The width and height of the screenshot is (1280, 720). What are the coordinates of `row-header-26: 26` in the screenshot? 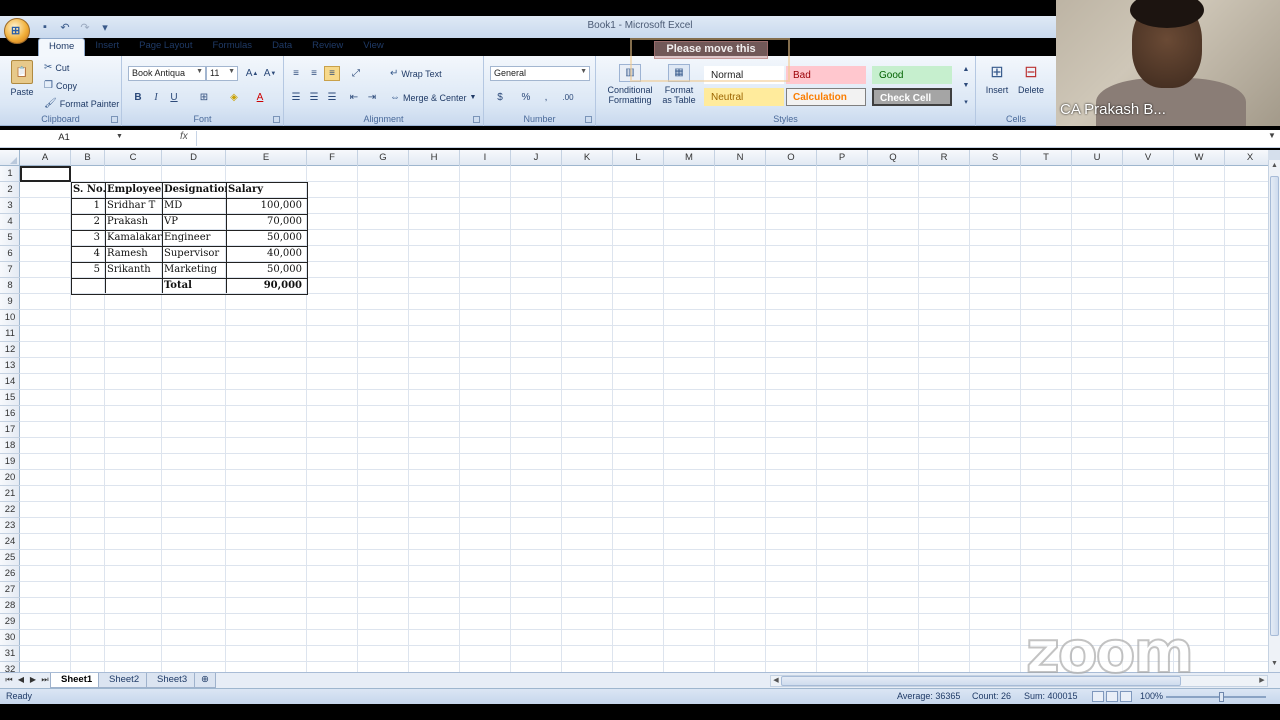 It's located at (10, 574).